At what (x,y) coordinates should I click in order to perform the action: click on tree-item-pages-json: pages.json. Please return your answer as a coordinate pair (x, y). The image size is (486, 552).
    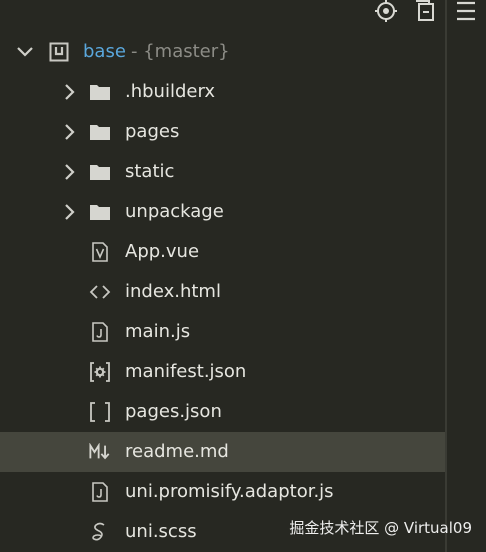
    Looking at the image, I should click on (222, 412).